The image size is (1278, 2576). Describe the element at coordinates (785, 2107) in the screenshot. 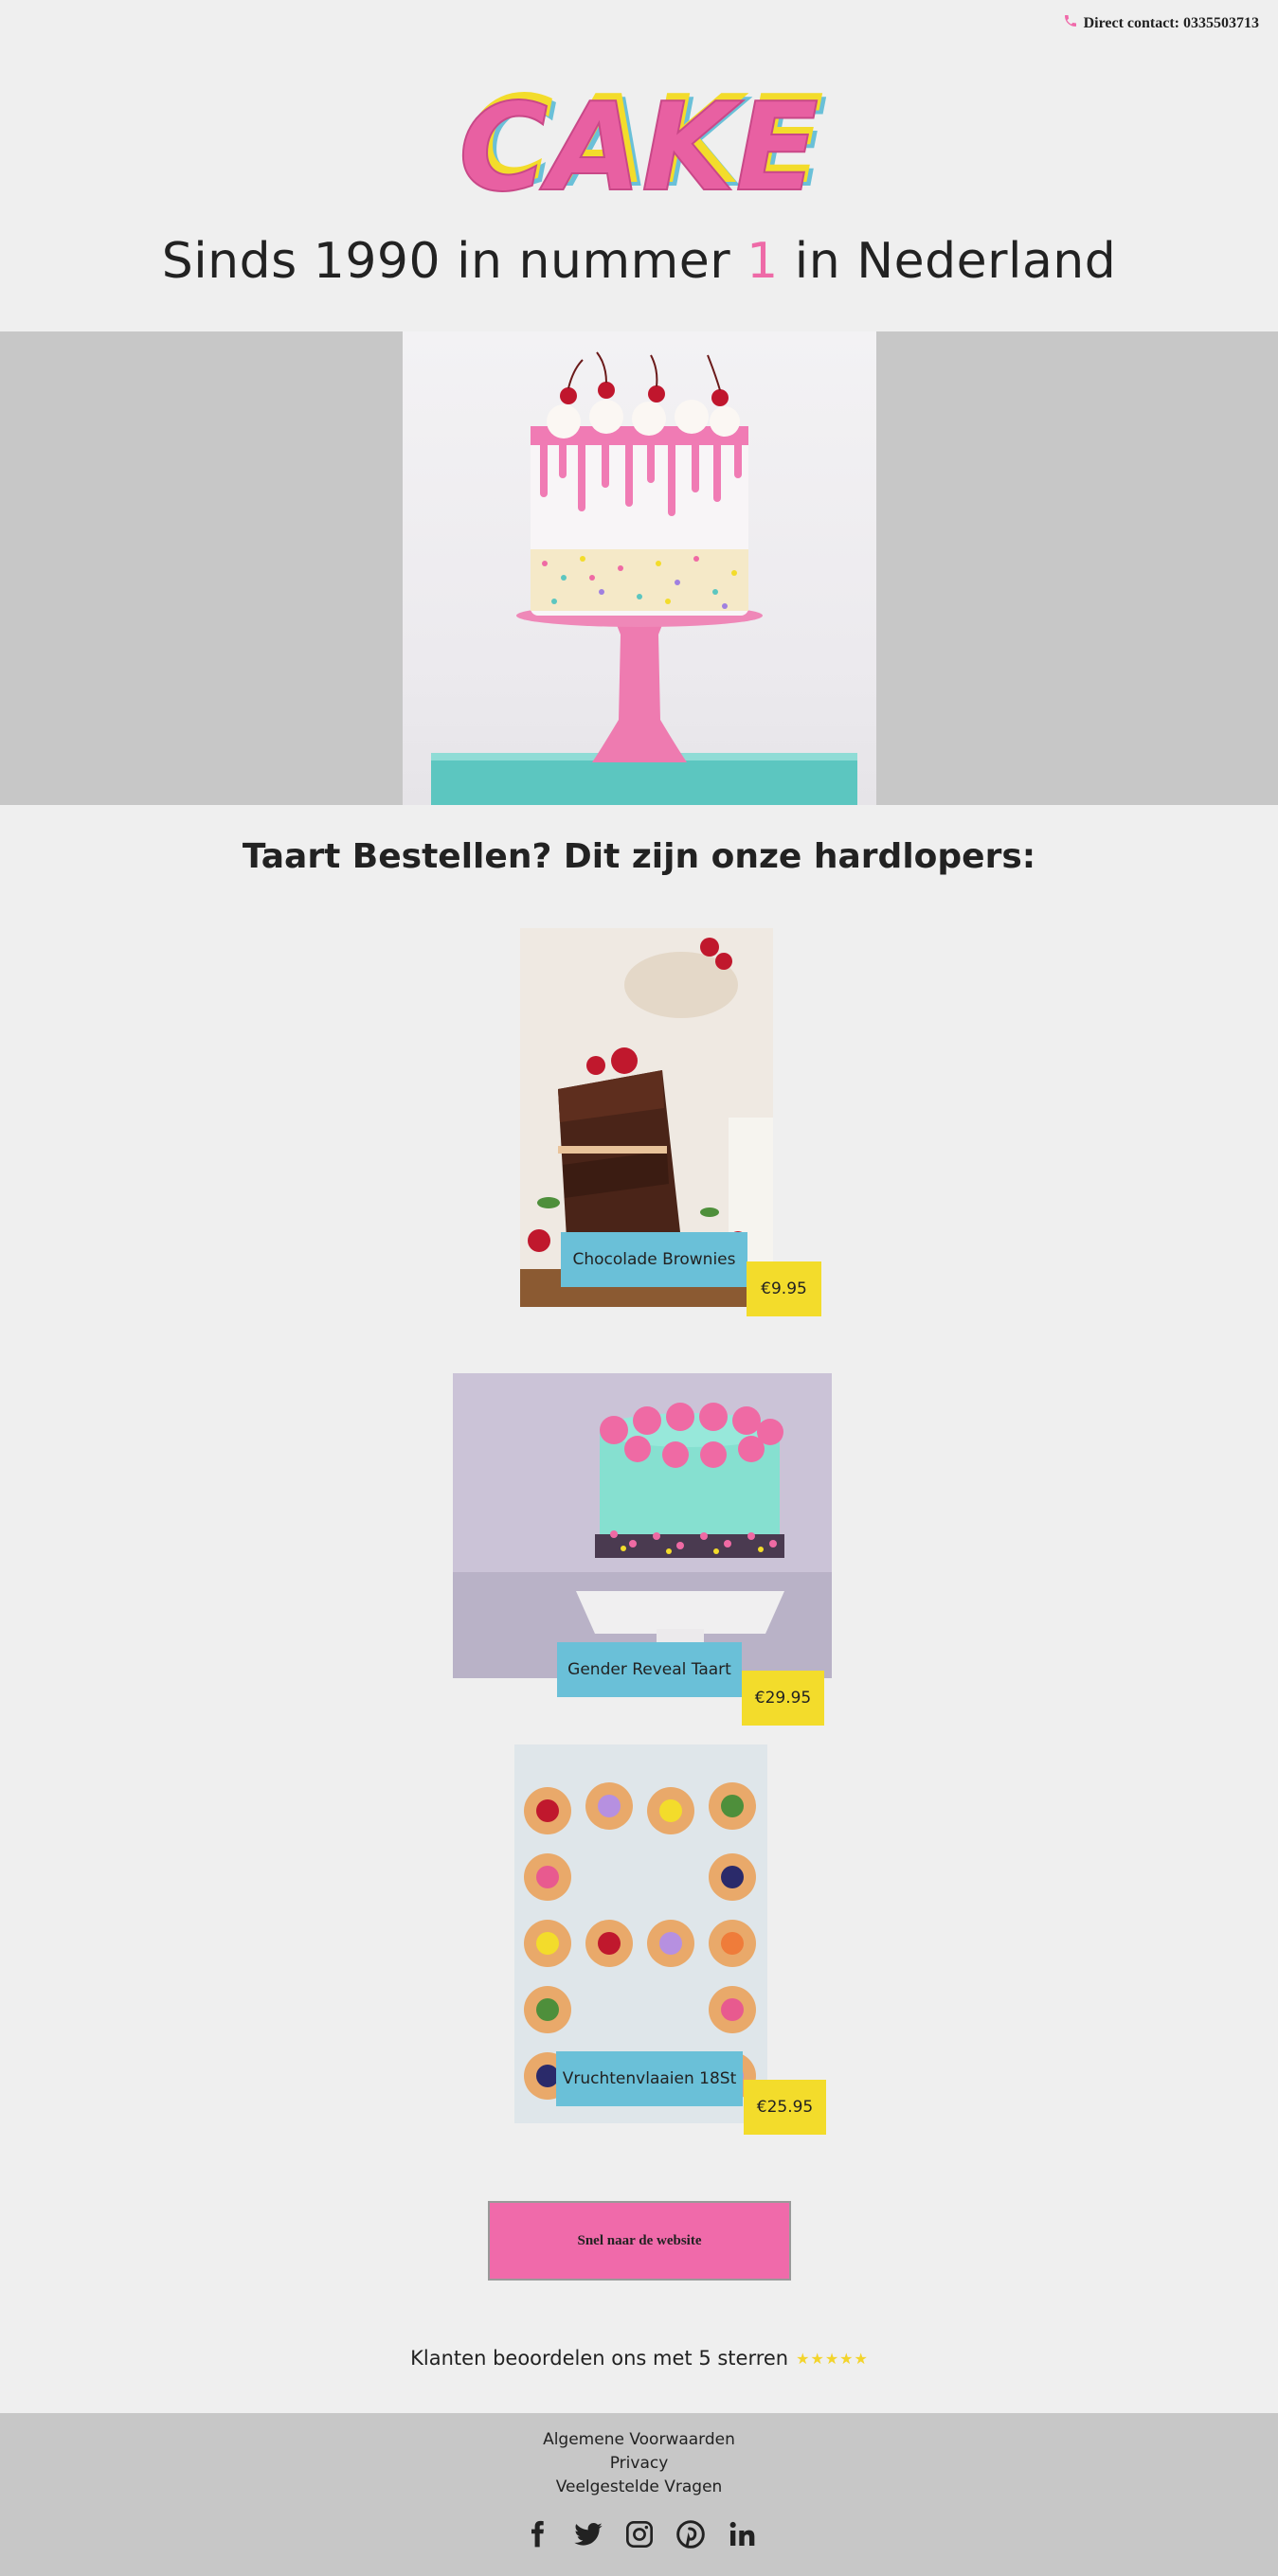

I see `product-price: €25.95` at that location.